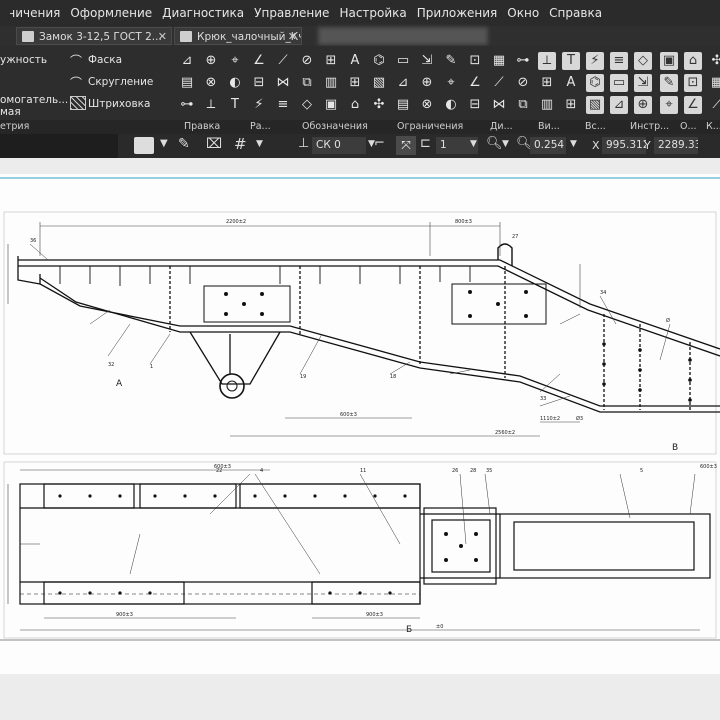 The height and width of the screenshot is (720, 720). Describe the element at coordinates (335, 127) in the screenshot. I see `group-label-designations: Обозначения` at that location.